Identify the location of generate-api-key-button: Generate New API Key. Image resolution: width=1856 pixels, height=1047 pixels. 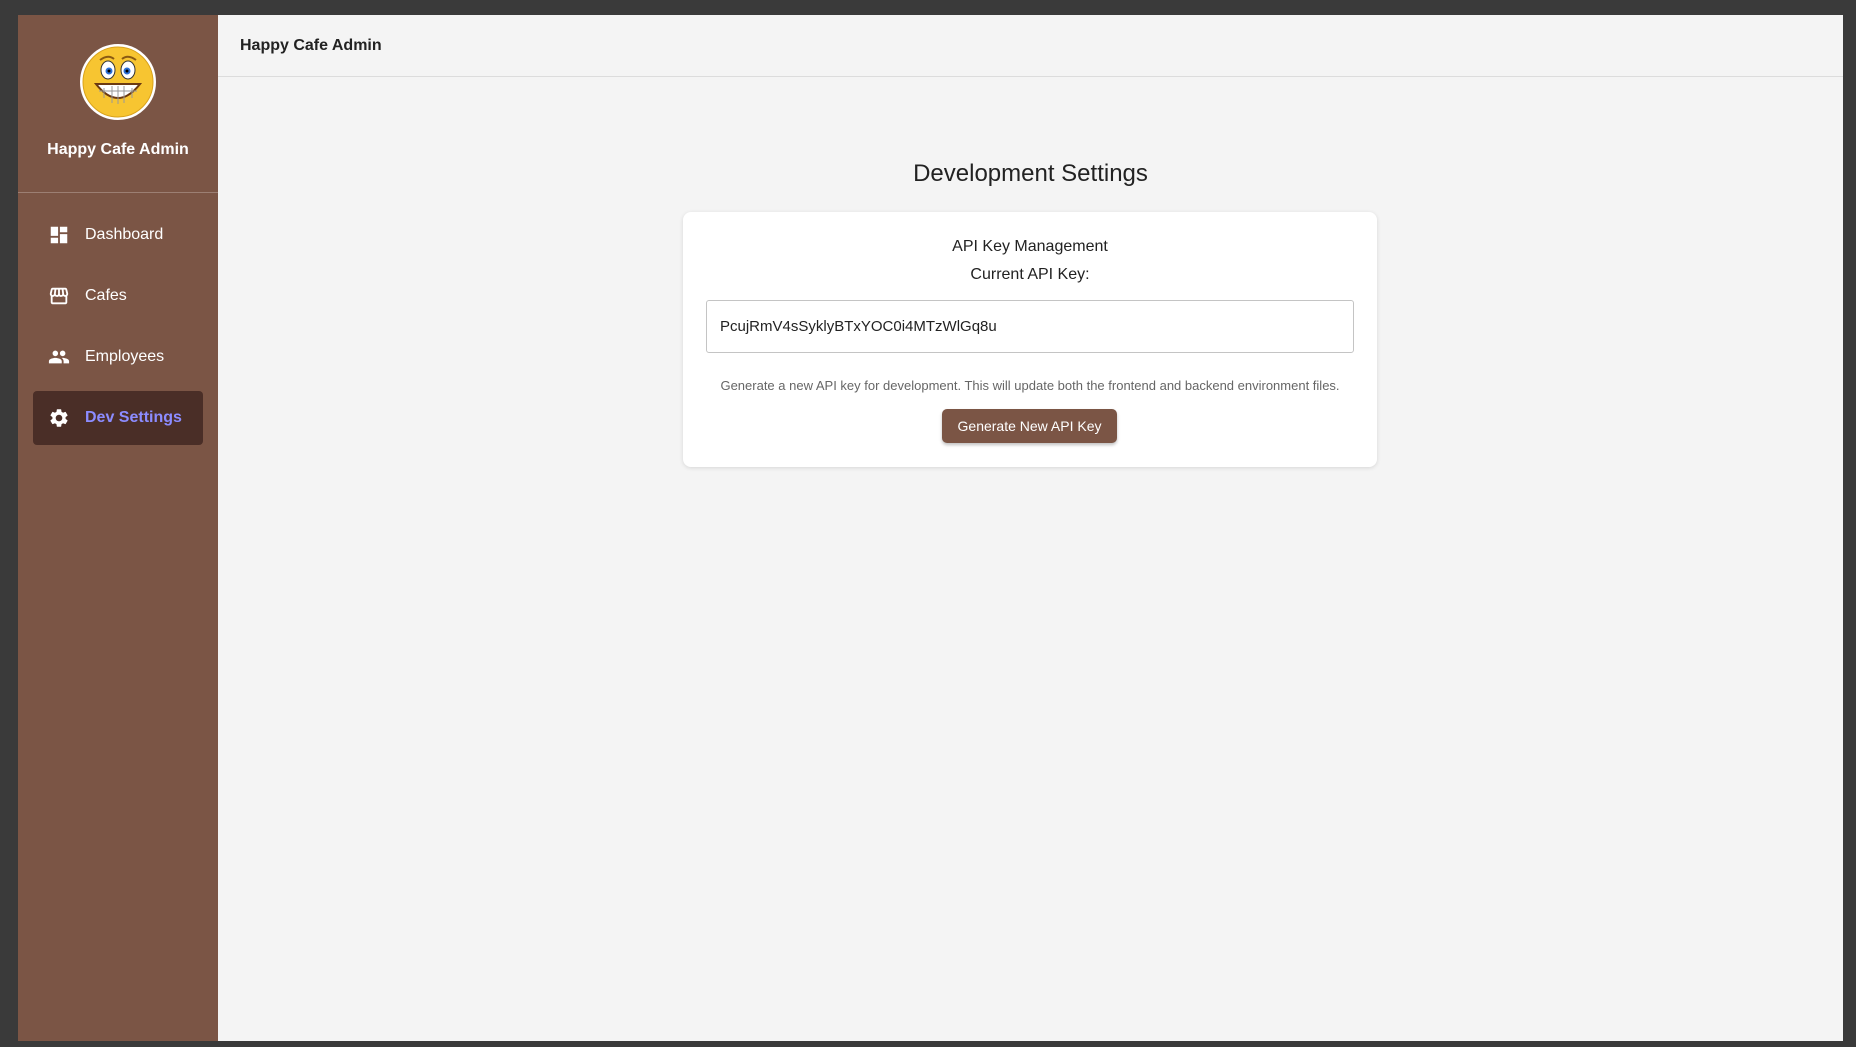
(1029, 426).